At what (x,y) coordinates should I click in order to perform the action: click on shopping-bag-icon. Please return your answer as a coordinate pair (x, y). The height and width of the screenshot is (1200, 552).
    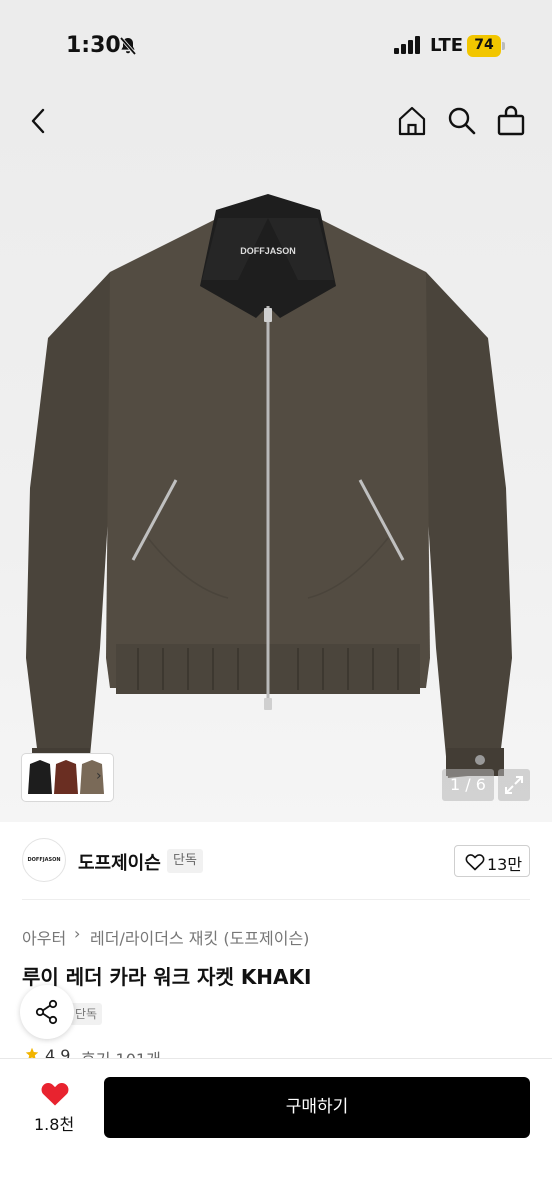
    Looking at the image, I should click on (511, 121).